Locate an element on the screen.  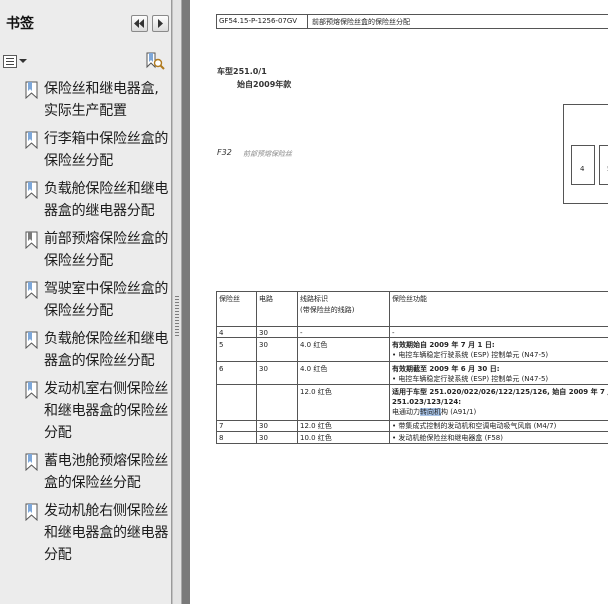
right-arrow-icon is located at coordinates (160, 23).